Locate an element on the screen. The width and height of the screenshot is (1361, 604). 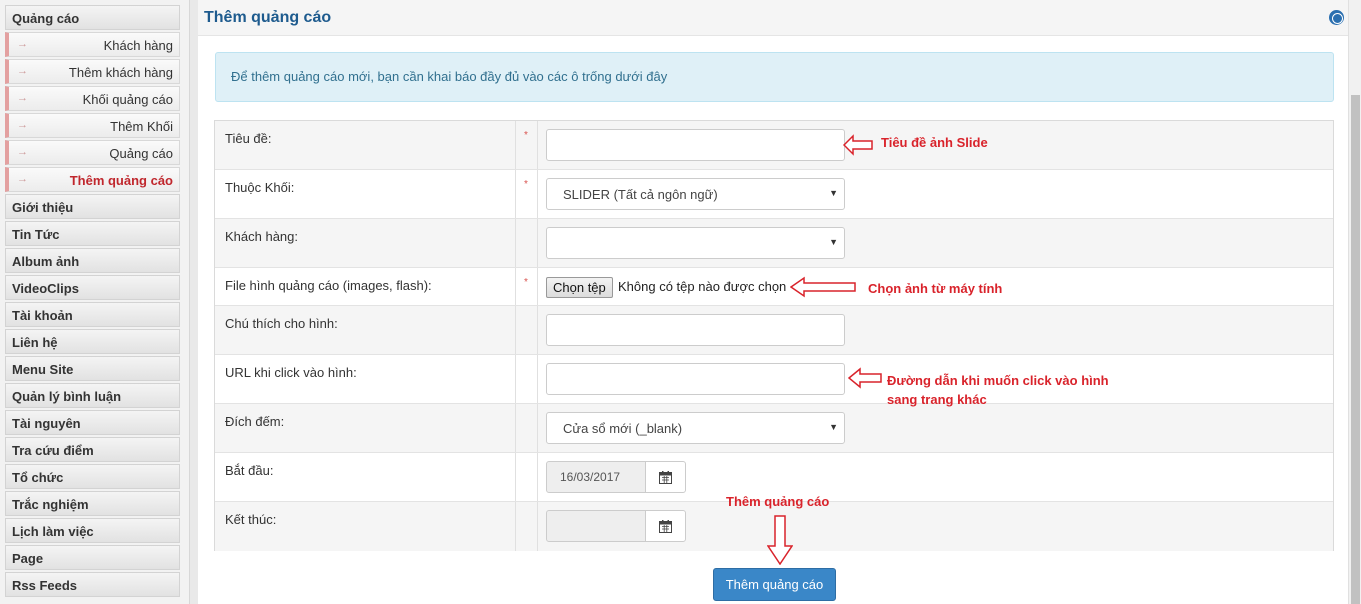
form-row-title: Tiêu đề: * is located at coordinates (774, 145).